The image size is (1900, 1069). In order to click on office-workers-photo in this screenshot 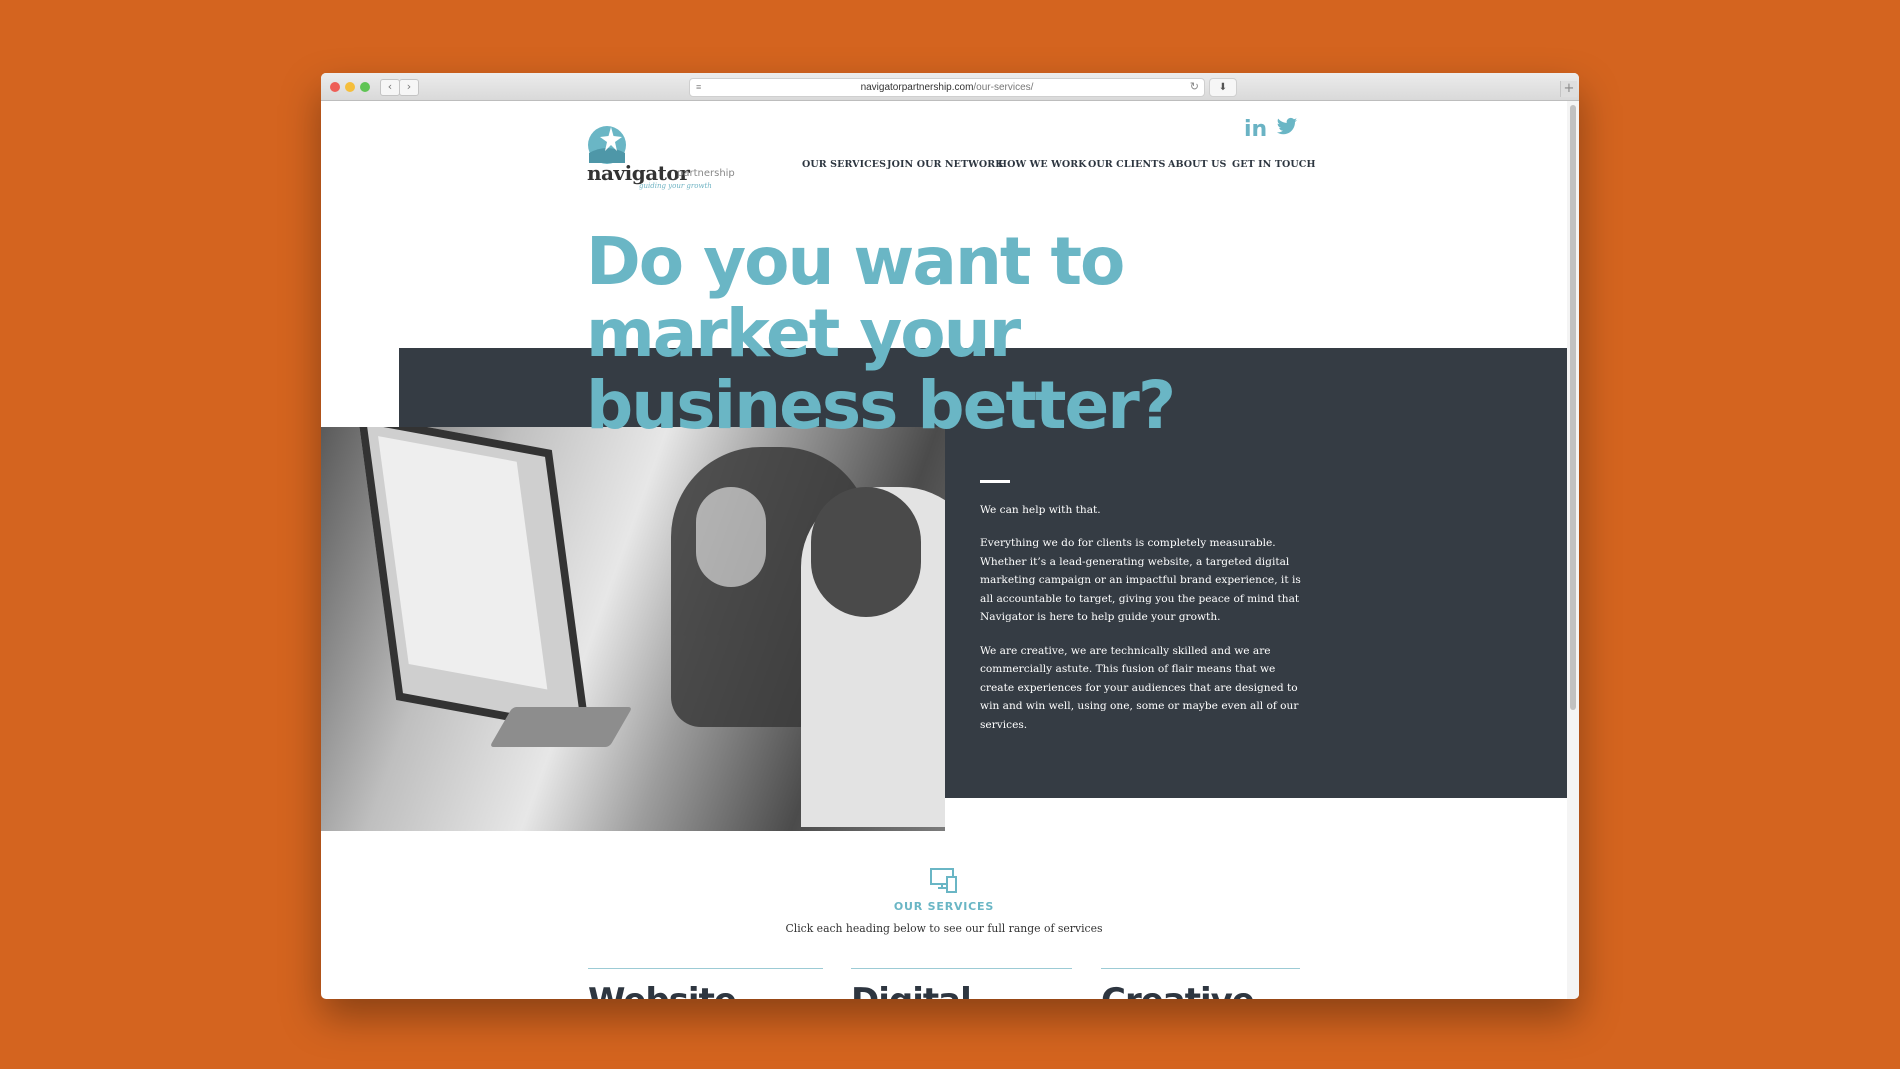, I will do `click(633, 629)`.